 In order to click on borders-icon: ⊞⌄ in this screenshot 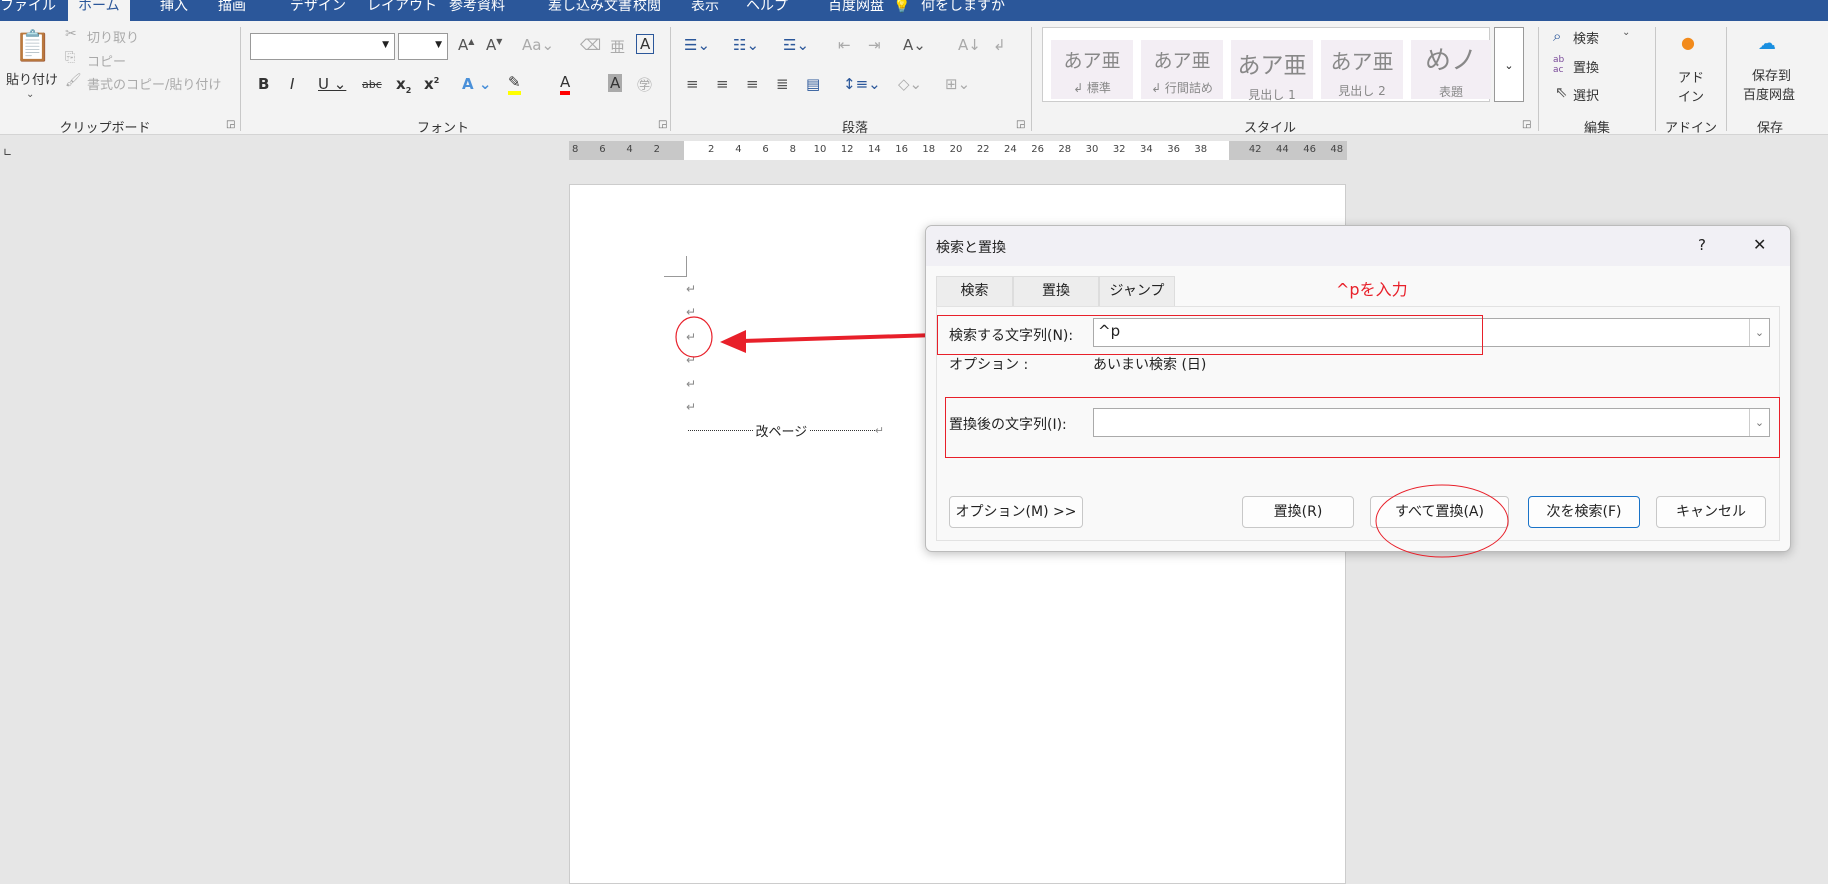, I will do `click(957, 84)`.